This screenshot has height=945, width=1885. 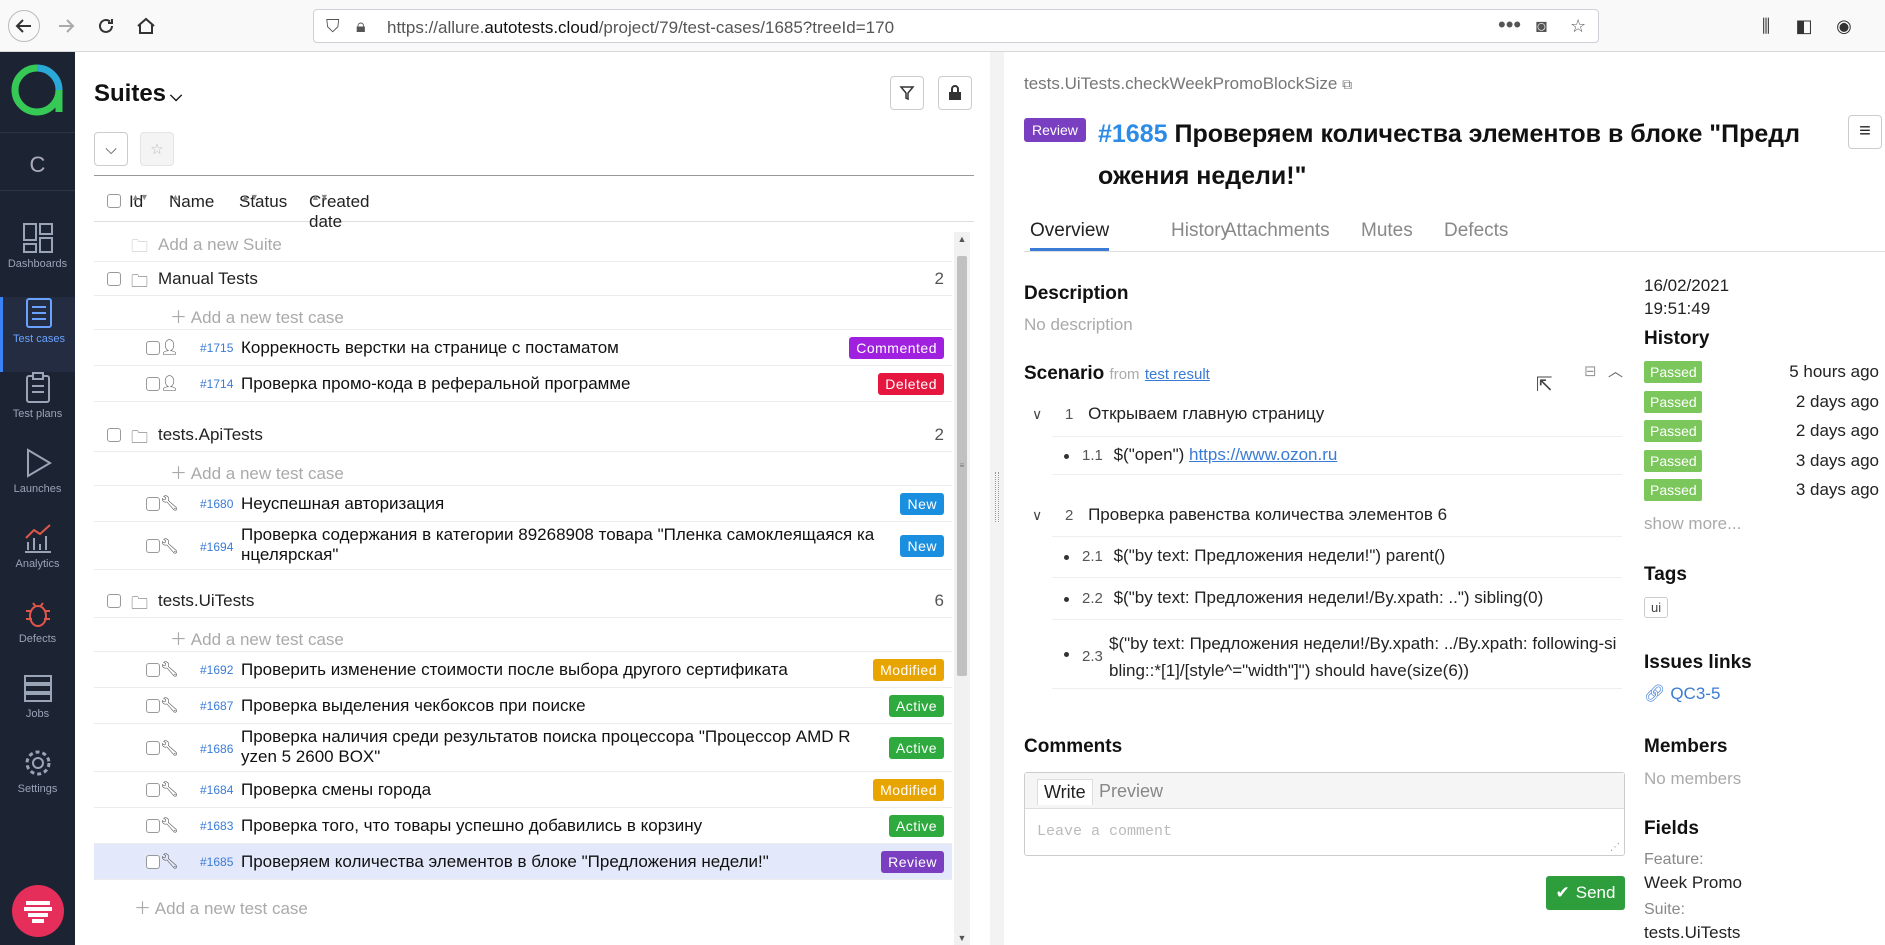 I want to click on expand-button: ⌵, so click(x=111, y=149).